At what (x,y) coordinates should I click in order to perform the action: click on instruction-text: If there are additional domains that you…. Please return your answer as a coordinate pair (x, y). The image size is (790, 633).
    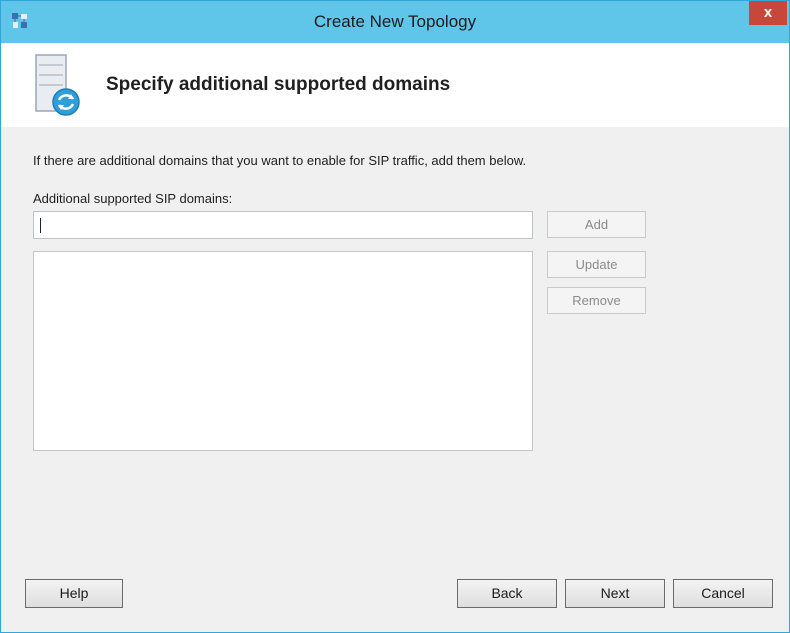
    Looking at the image, I should click on (280, 160).